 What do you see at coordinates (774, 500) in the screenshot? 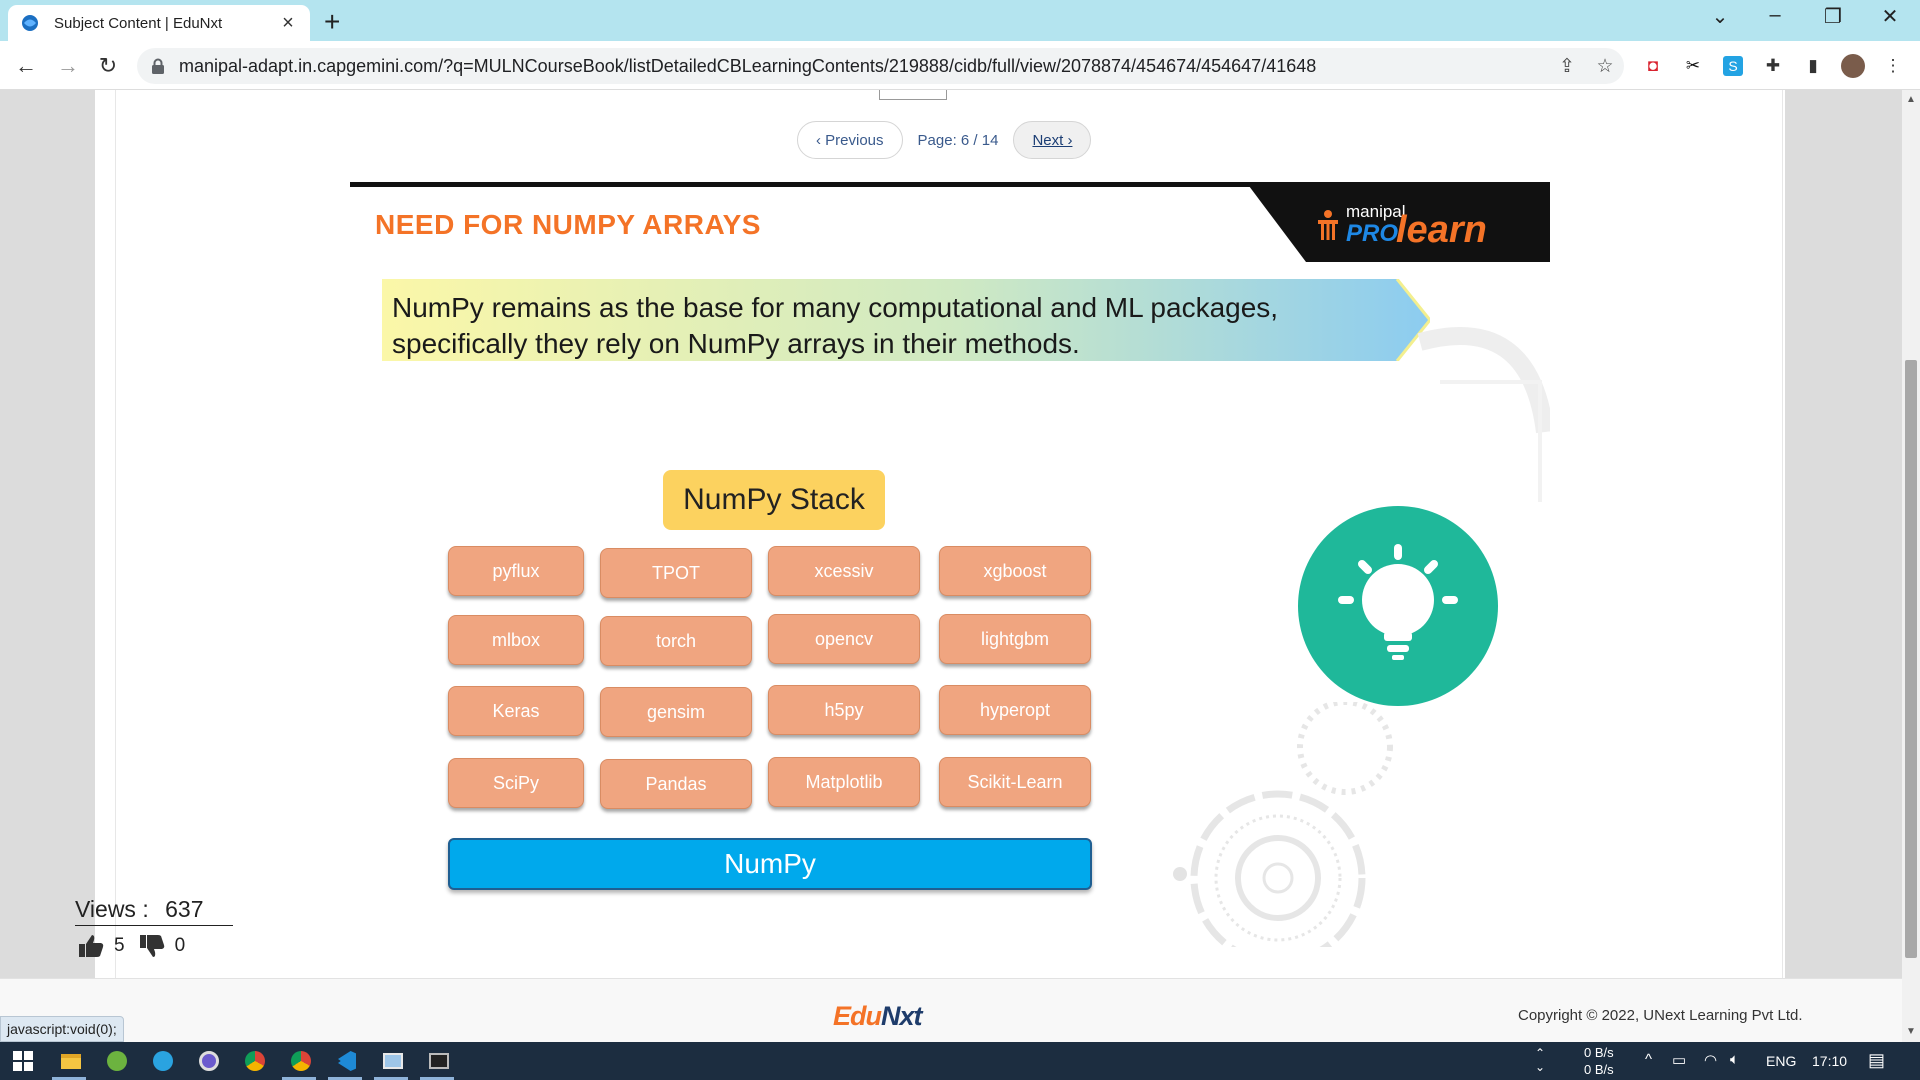
I see `numpy-stack-title: NumPy Stack` at bounding box center [774, 500].